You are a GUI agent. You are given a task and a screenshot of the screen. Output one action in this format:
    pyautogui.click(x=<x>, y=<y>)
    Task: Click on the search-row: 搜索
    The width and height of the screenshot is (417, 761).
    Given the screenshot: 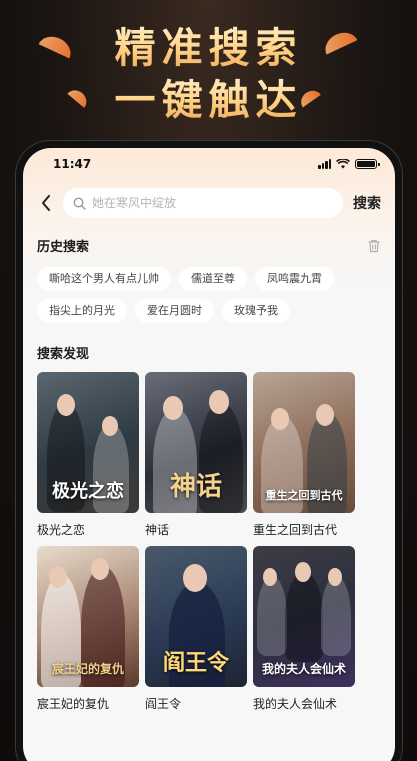 What is the action you would take?
    pyautogui.click(x=209, y=199)
    